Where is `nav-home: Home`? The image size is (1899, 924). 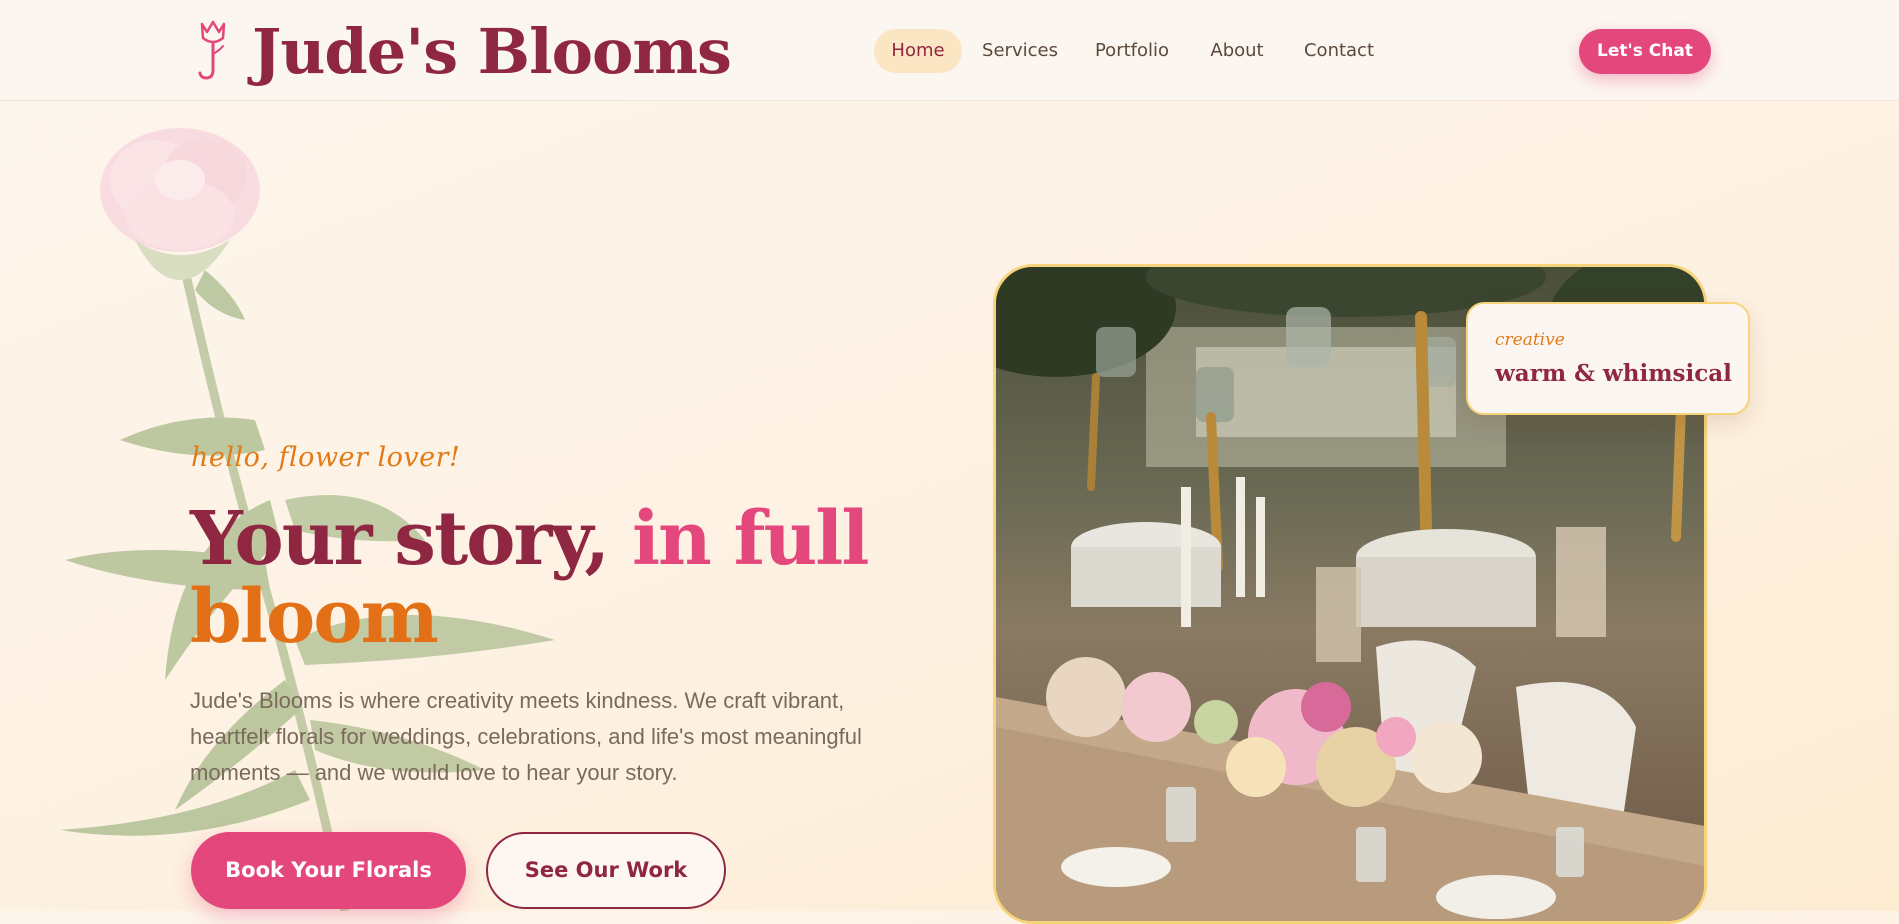 nav-home: Home is located at coordinates (918, 51).